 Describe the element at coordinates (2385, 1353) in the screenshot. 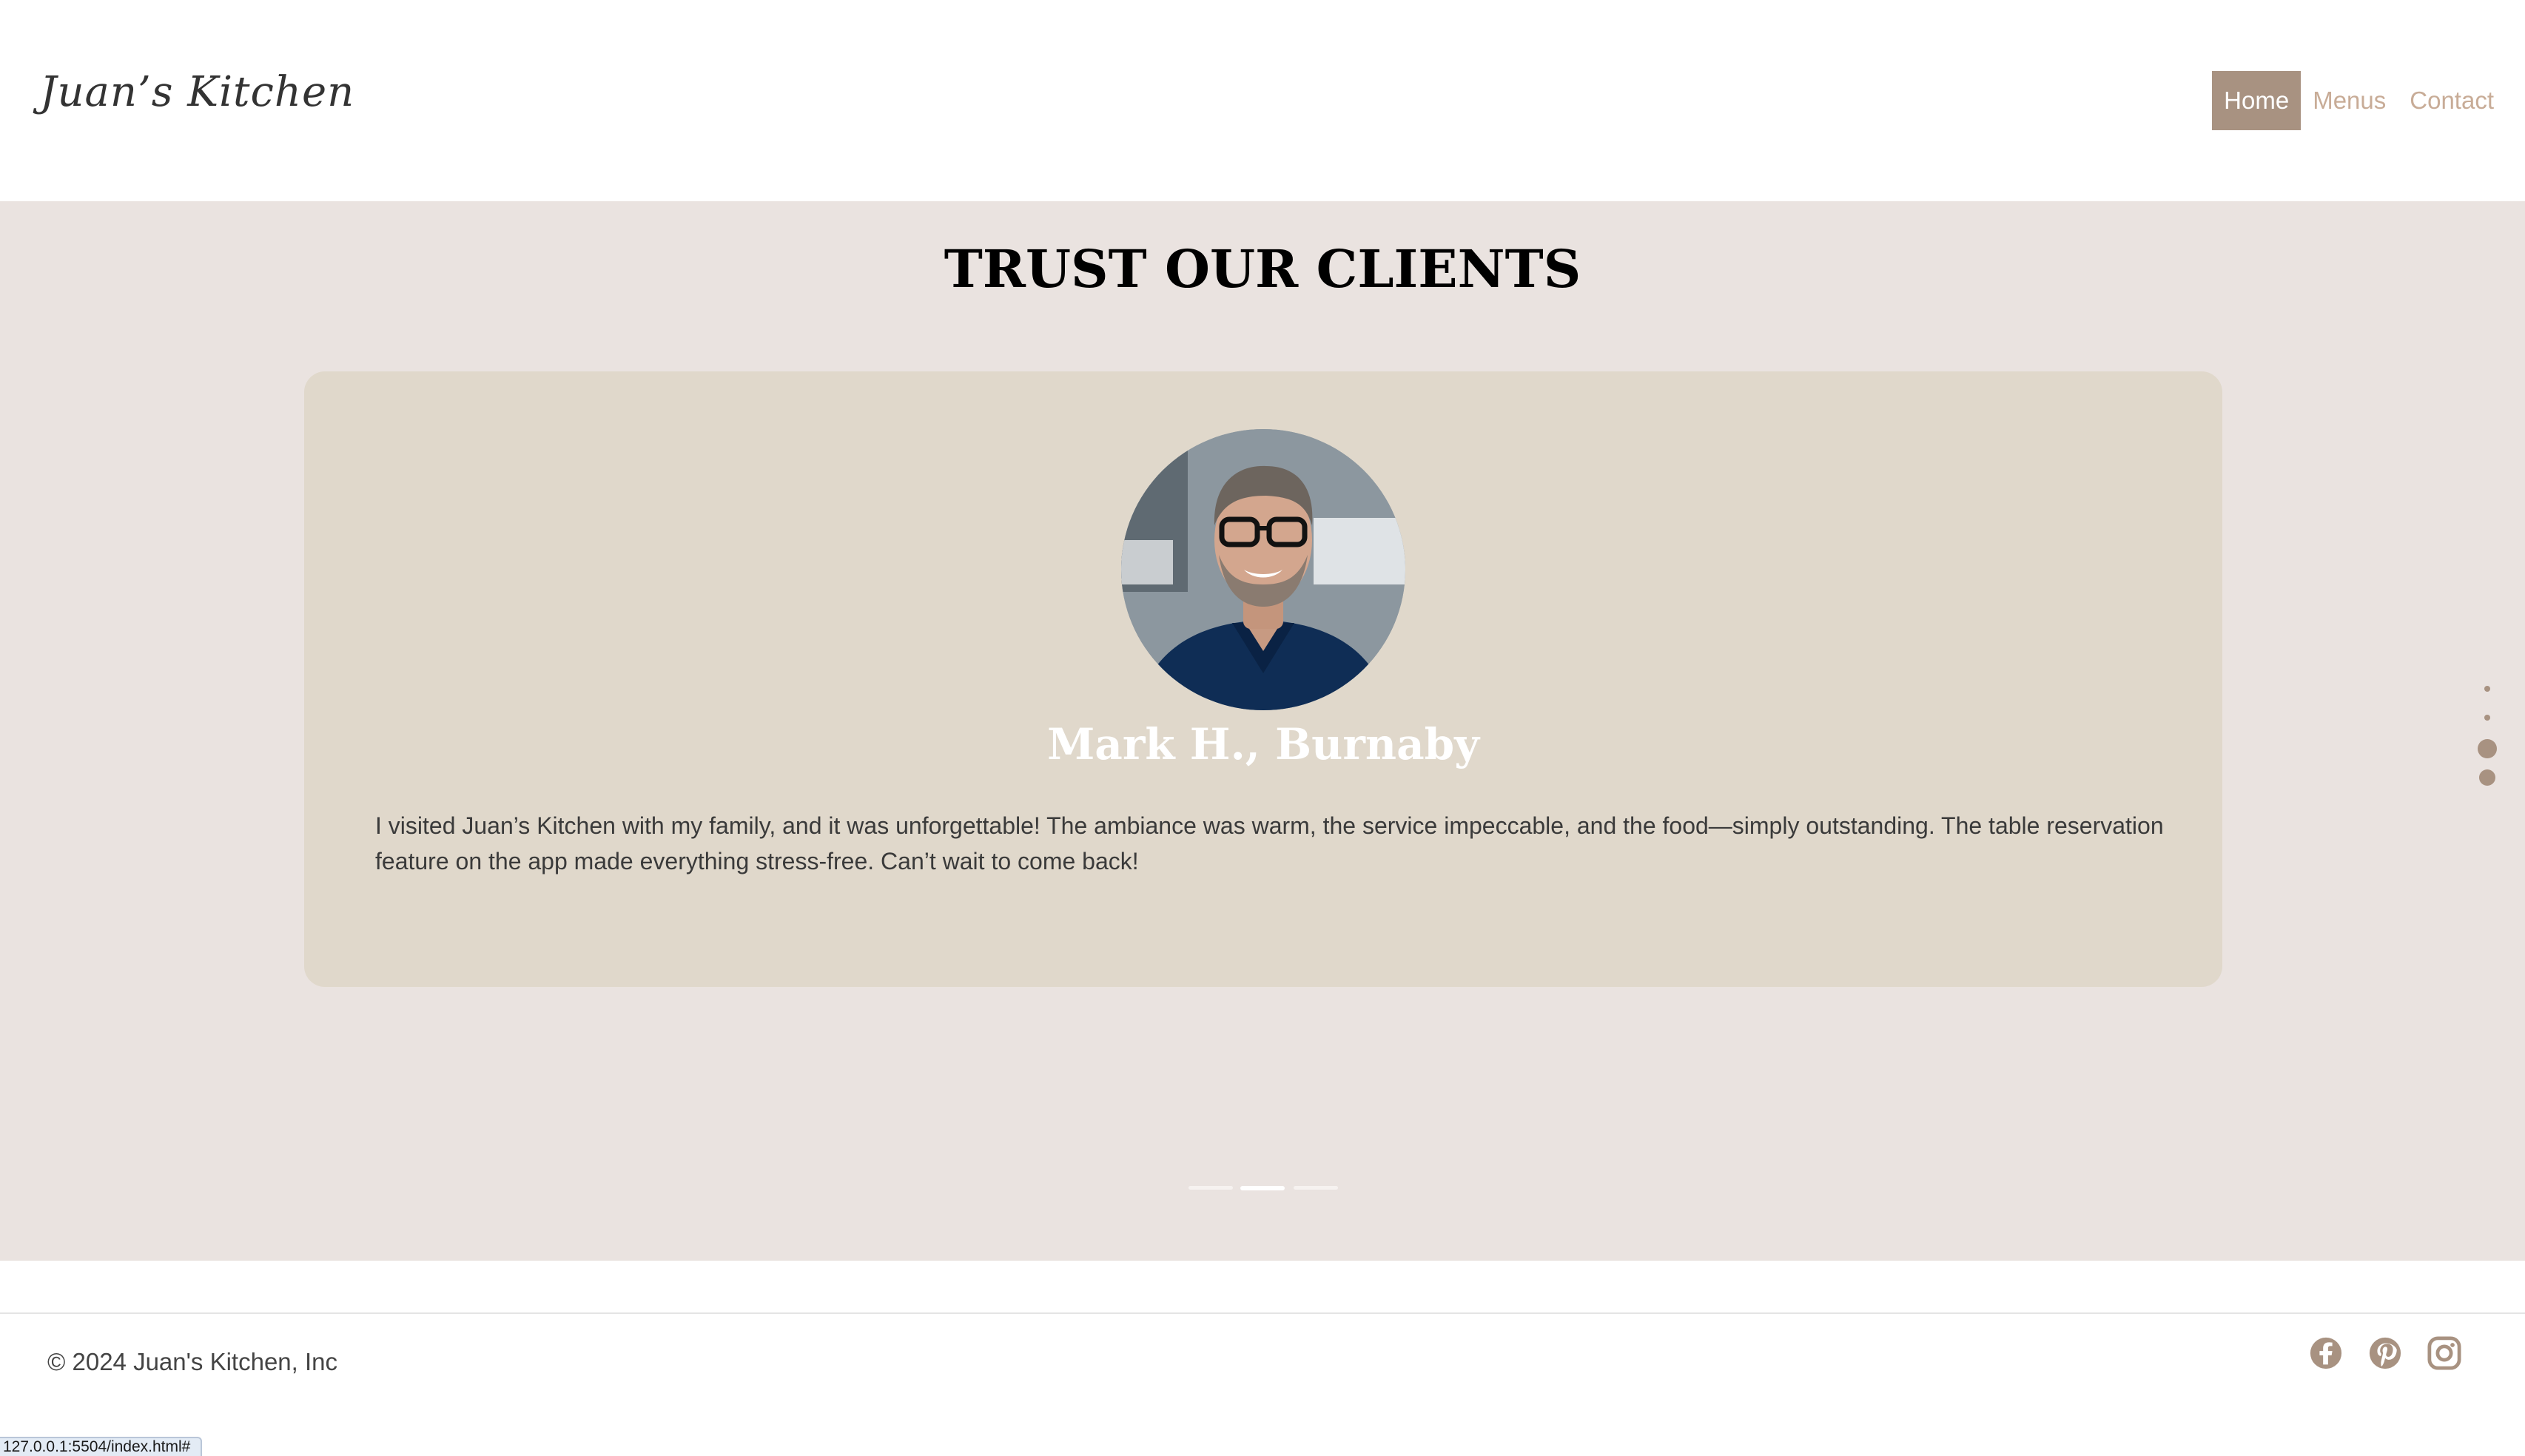

I see `pinterest-icon` at that location.